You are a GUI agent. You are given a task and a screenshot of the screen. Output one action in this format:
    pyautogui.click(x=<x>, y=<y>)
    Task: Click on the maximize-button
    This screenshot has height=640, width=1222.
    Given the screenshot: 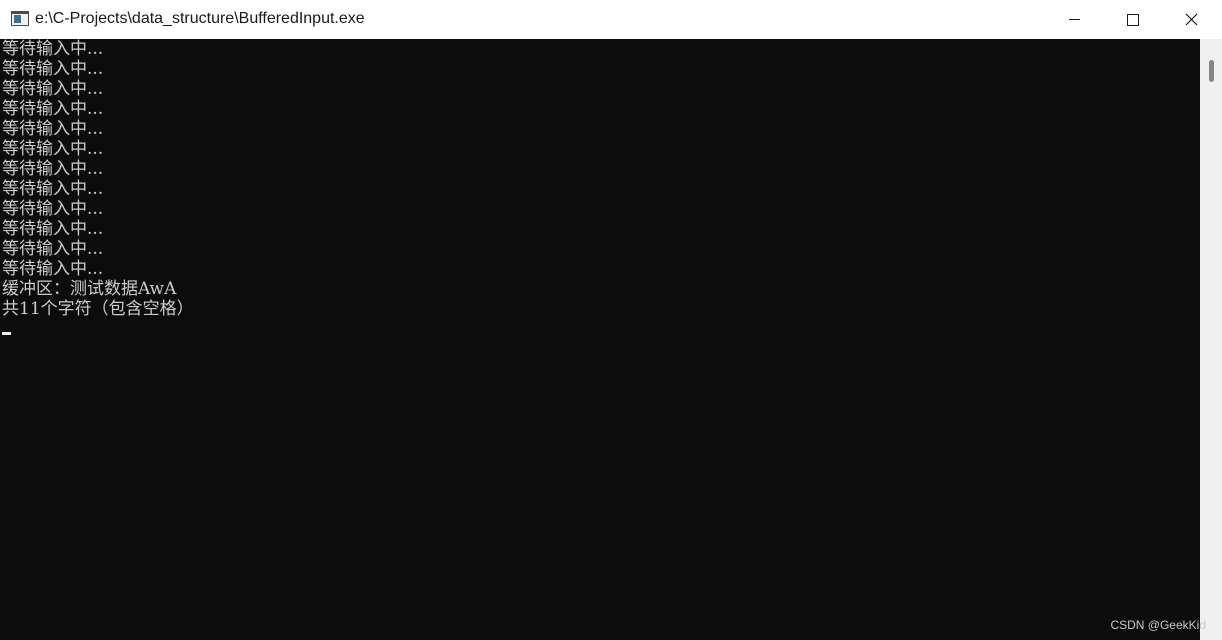 What is the action you would take?
    pyautogui.click(x=1133, y=19)
    